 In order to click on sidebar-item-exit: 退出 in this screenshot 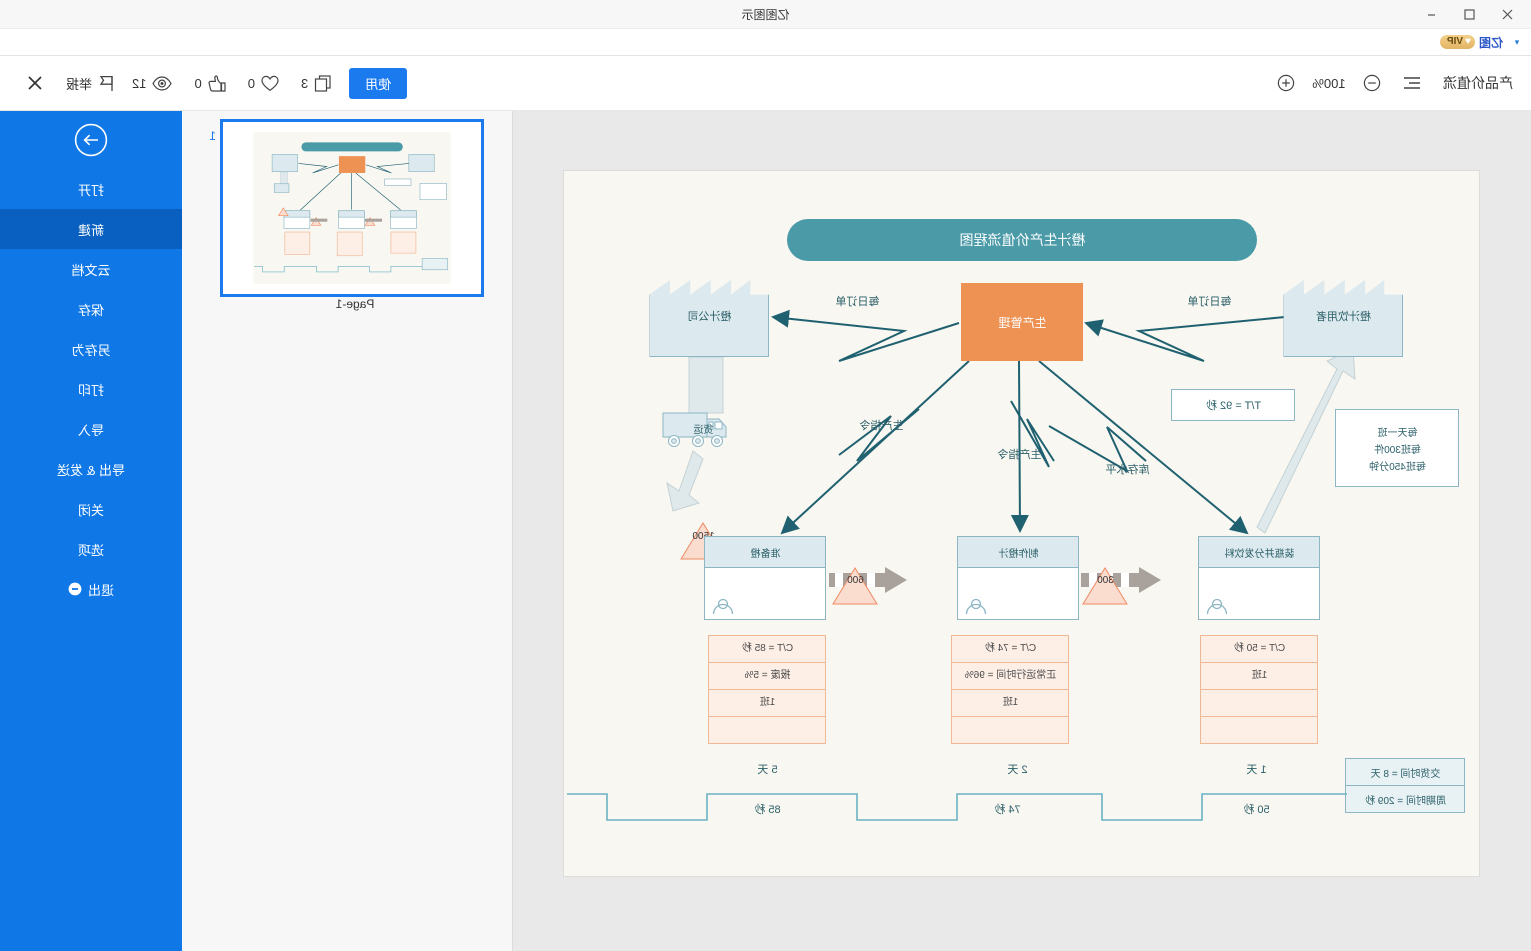, I will do `click(91, 589)`.